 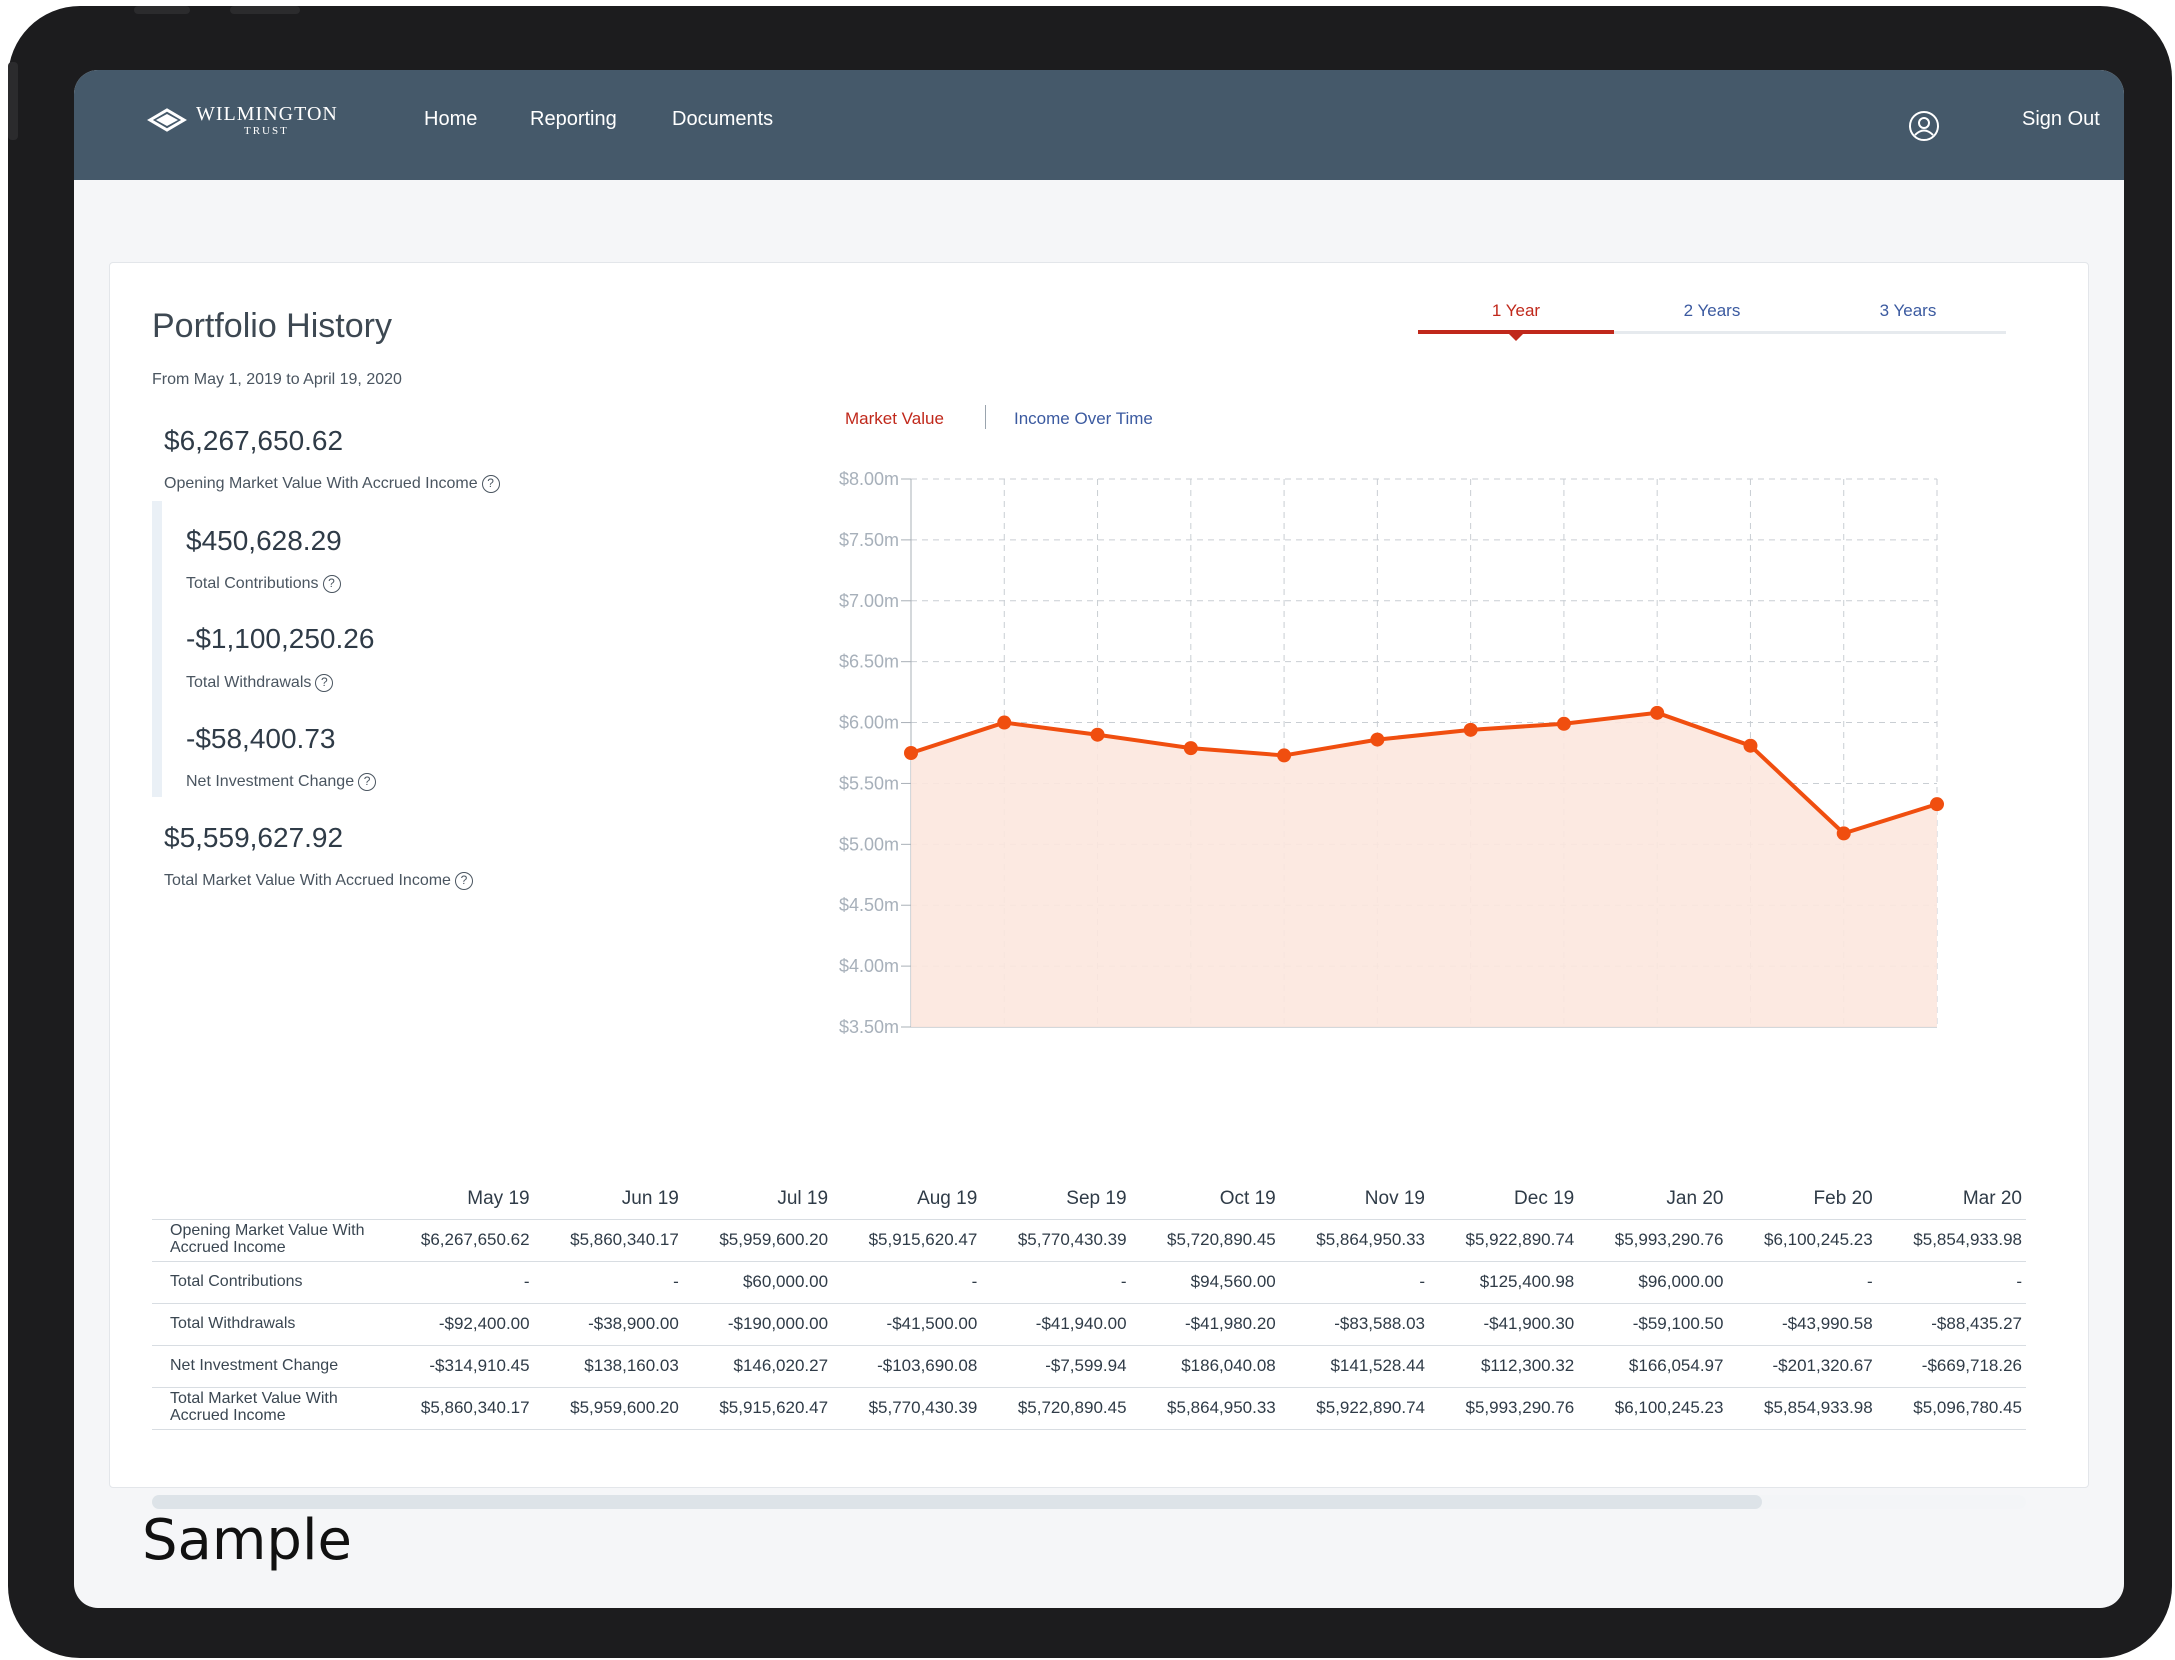 I want to click on contributions-label: Total Contributions ?, so click(x=263, y=584).